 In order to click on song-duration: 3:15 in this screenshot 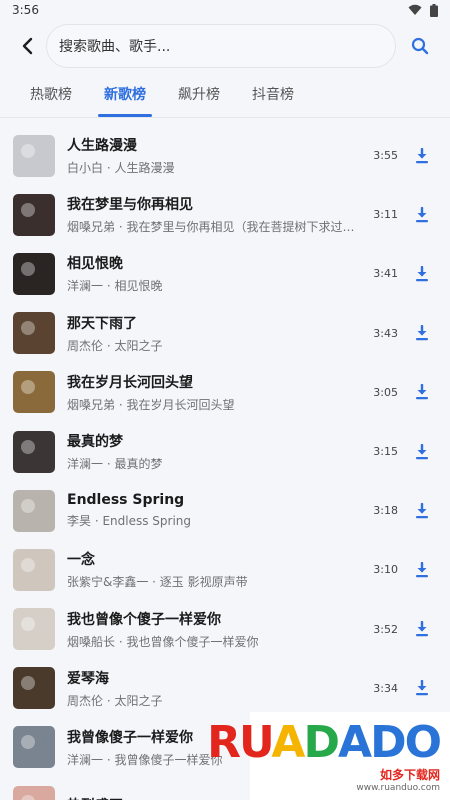, I will do `click(385, 452)`.